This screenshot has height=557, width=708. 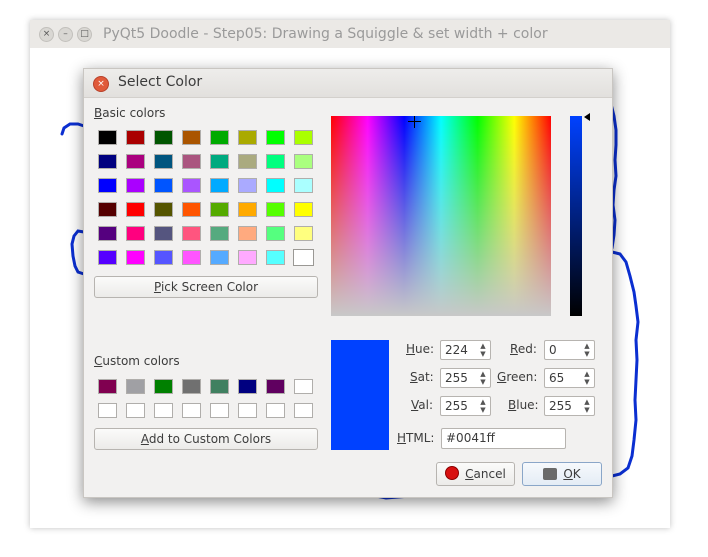 What do you see at coordinates (73, 129) in the screenshot?
I see `squiggle-stroke-left-top` at bounding box center [73, 129].